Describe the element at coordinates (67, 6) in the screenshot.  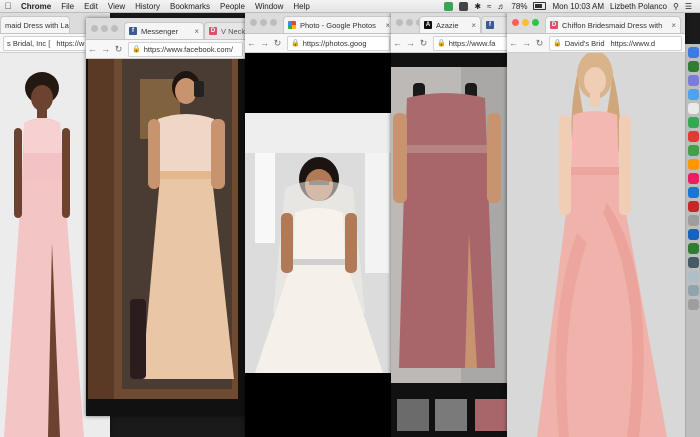
I see `menu-file: File` at that location.